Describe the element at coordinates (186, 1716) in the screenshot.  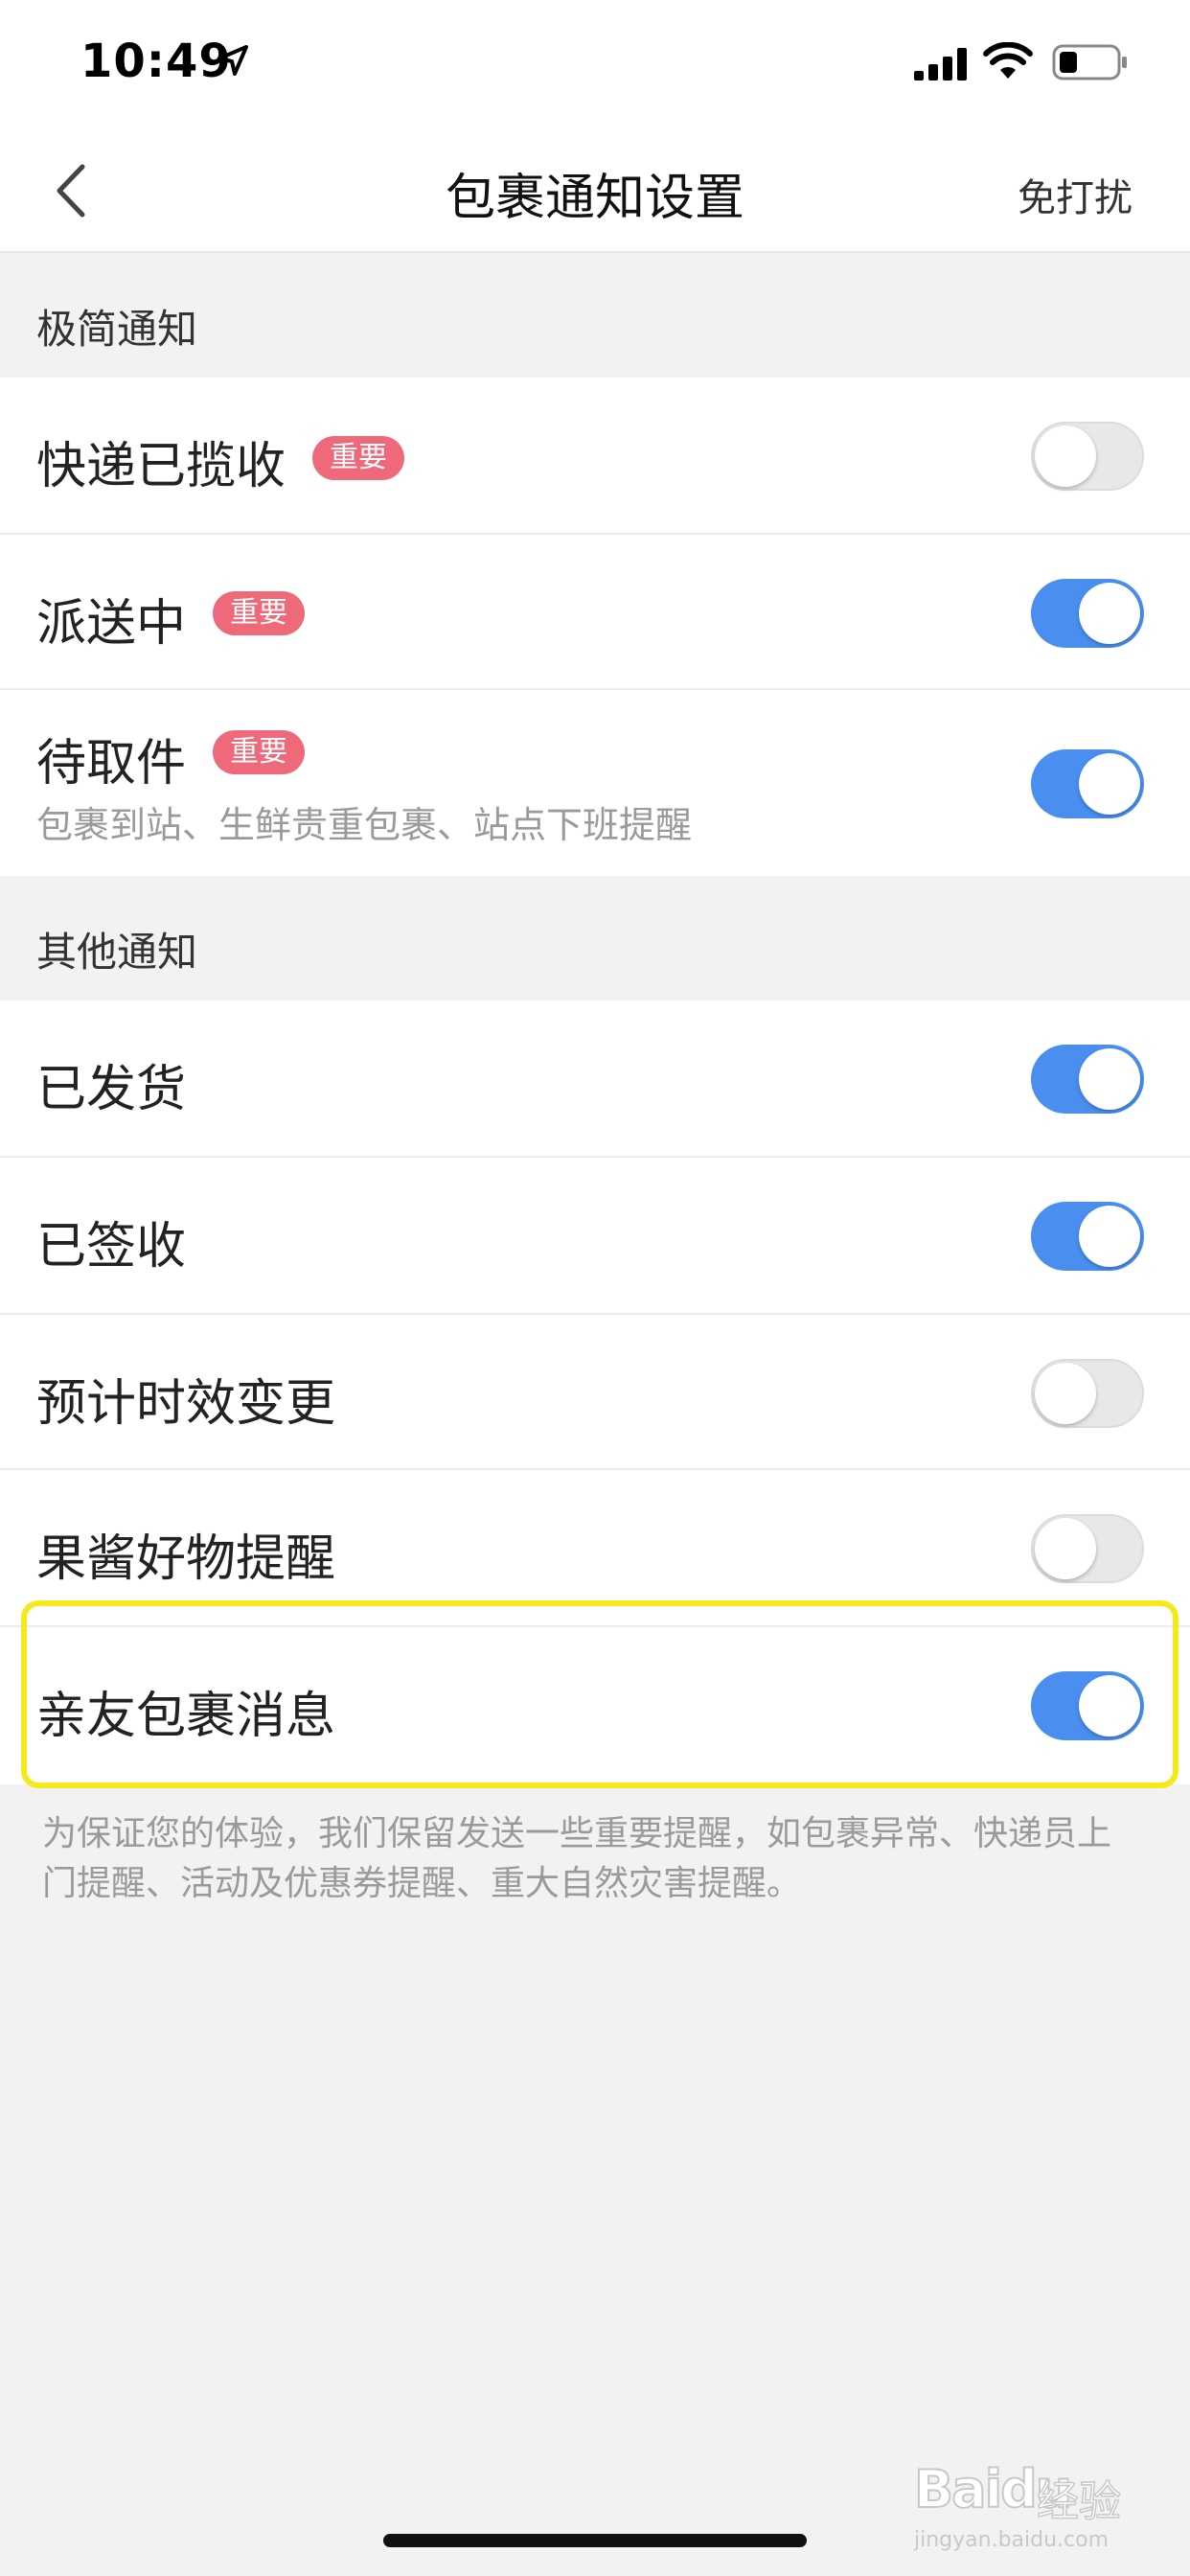
I see `row-label: 亲友包裹消息` at that location.